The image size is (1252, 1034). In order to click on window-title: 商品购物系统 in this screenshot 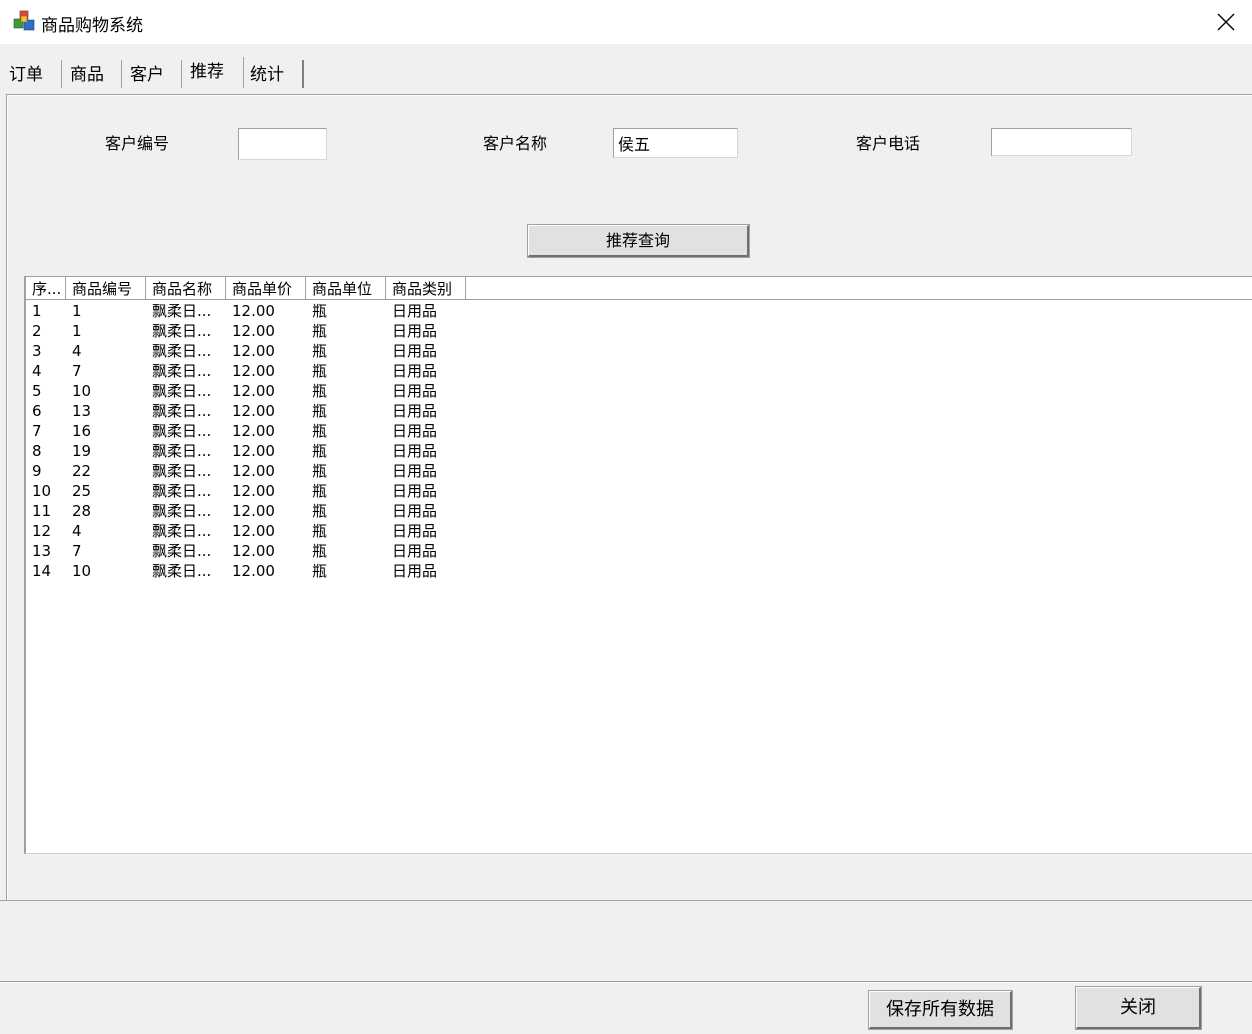, I will do `click(92, 26)`.